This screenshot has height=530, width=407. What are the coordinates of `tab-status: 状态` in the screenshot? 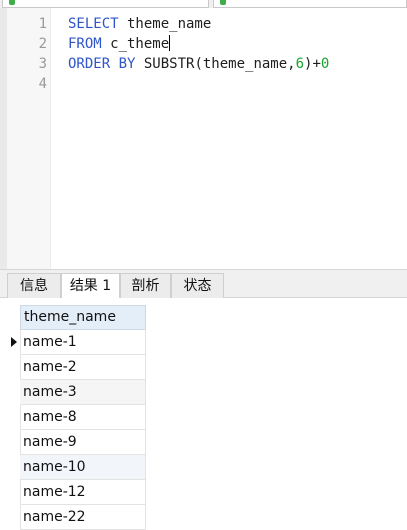 It's located at (197, 286).